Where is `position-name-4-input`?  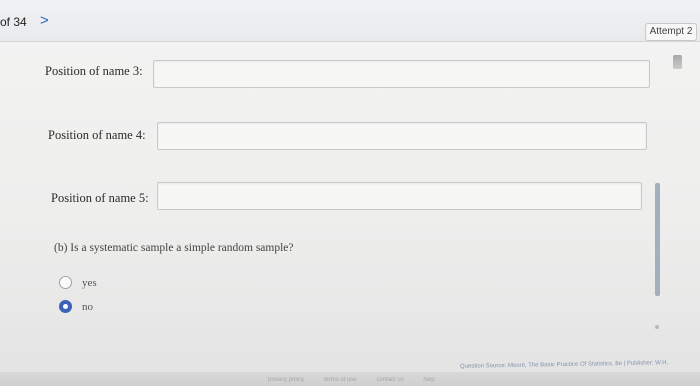
position-name-4-input is located at coordinates (402, 136).